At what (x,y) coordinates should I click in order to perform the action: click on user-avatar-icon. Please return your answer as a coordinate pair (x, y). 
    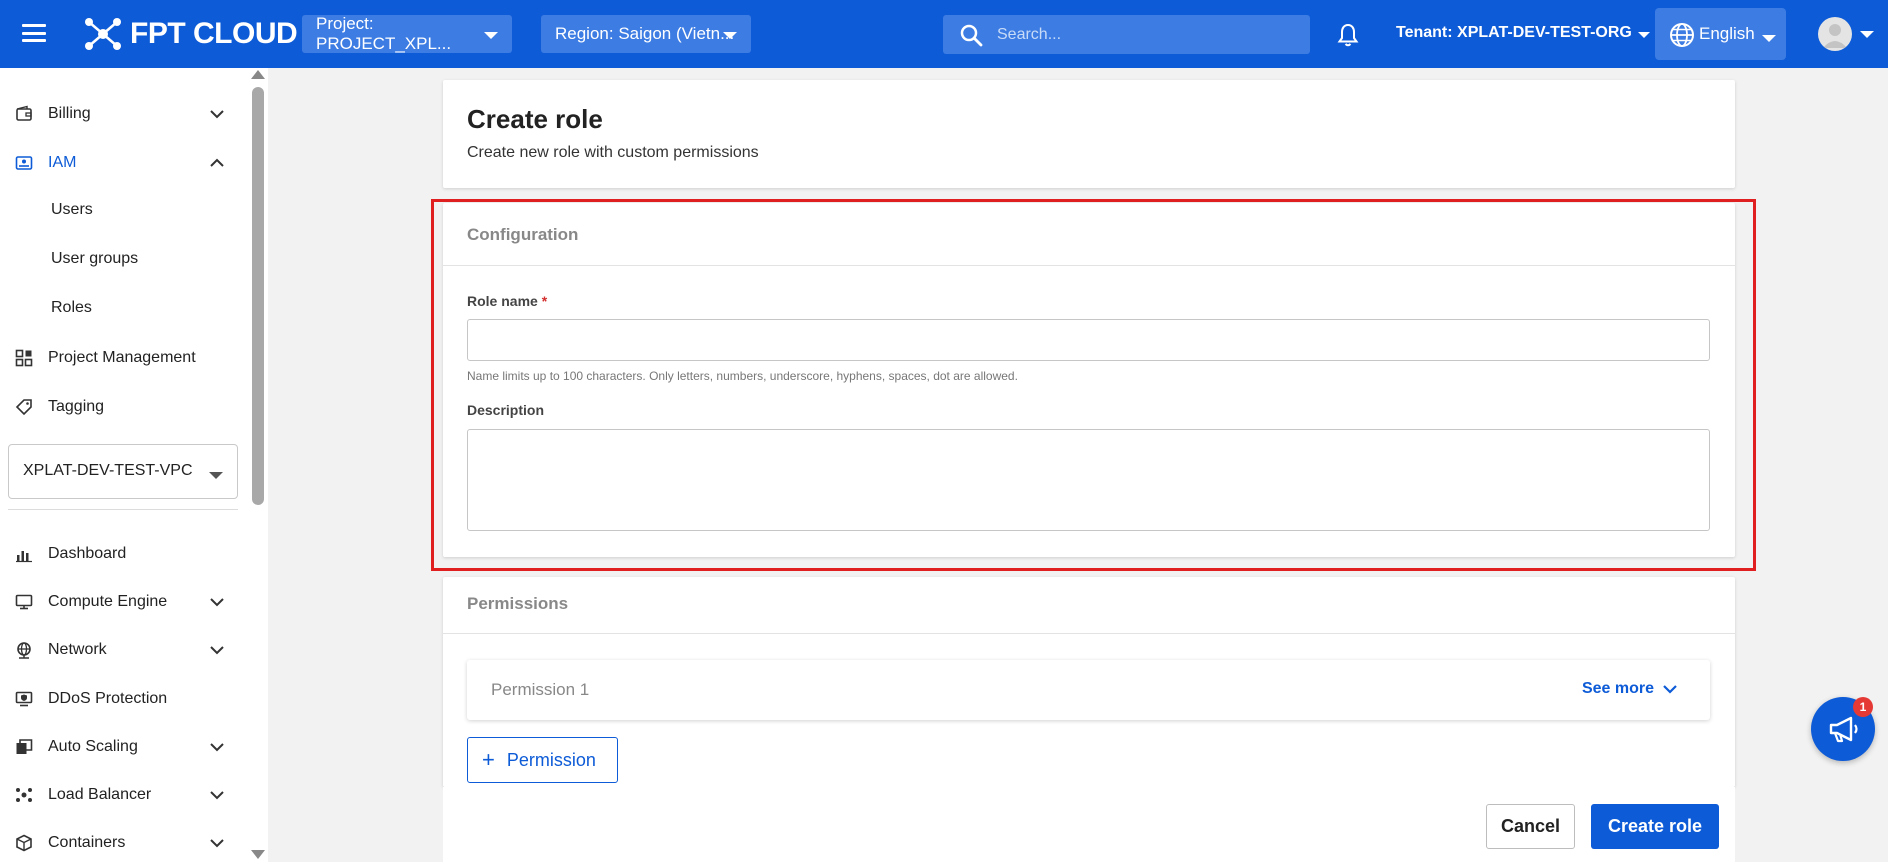
    Looking at the image, I should click on (1835, 36).